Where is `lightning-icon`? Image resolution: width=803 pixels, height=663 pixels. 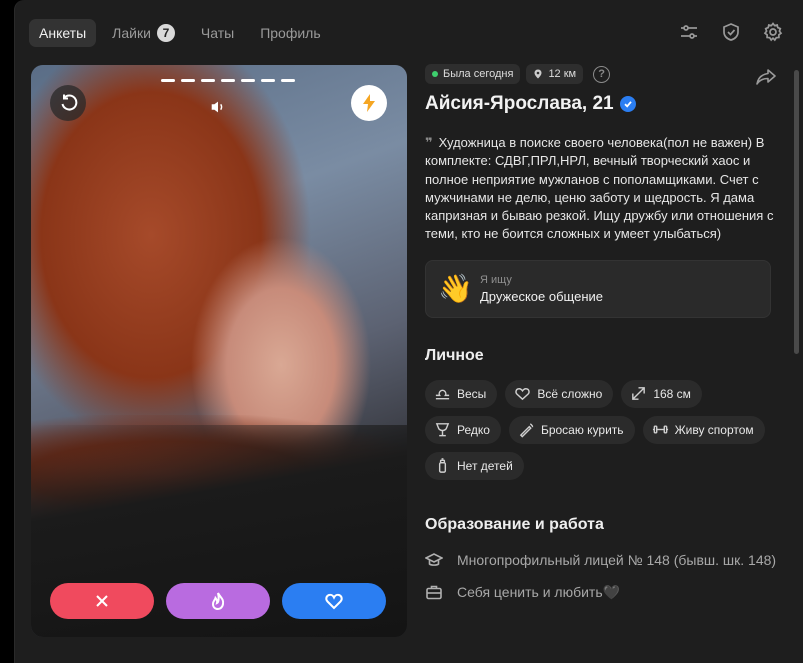 lightning-icon is located at coordinates (369, 103).